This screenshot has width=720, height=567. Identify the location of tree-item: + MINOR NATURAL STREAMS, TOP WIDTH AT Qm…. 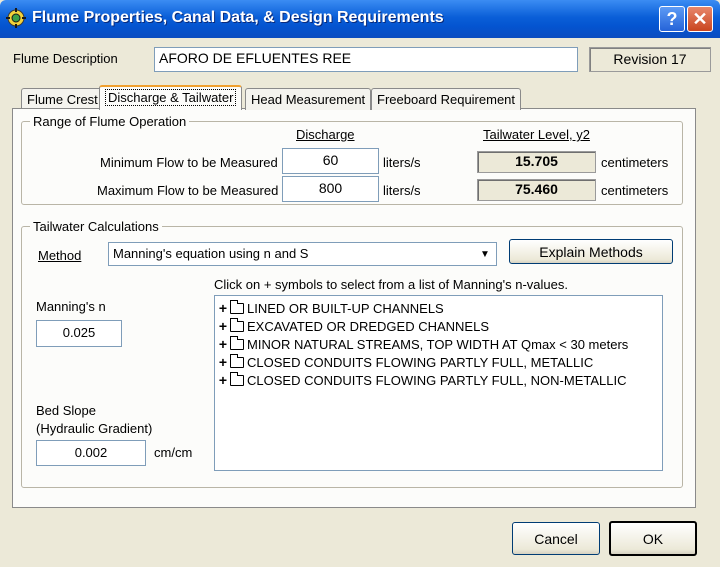
(438, 344).